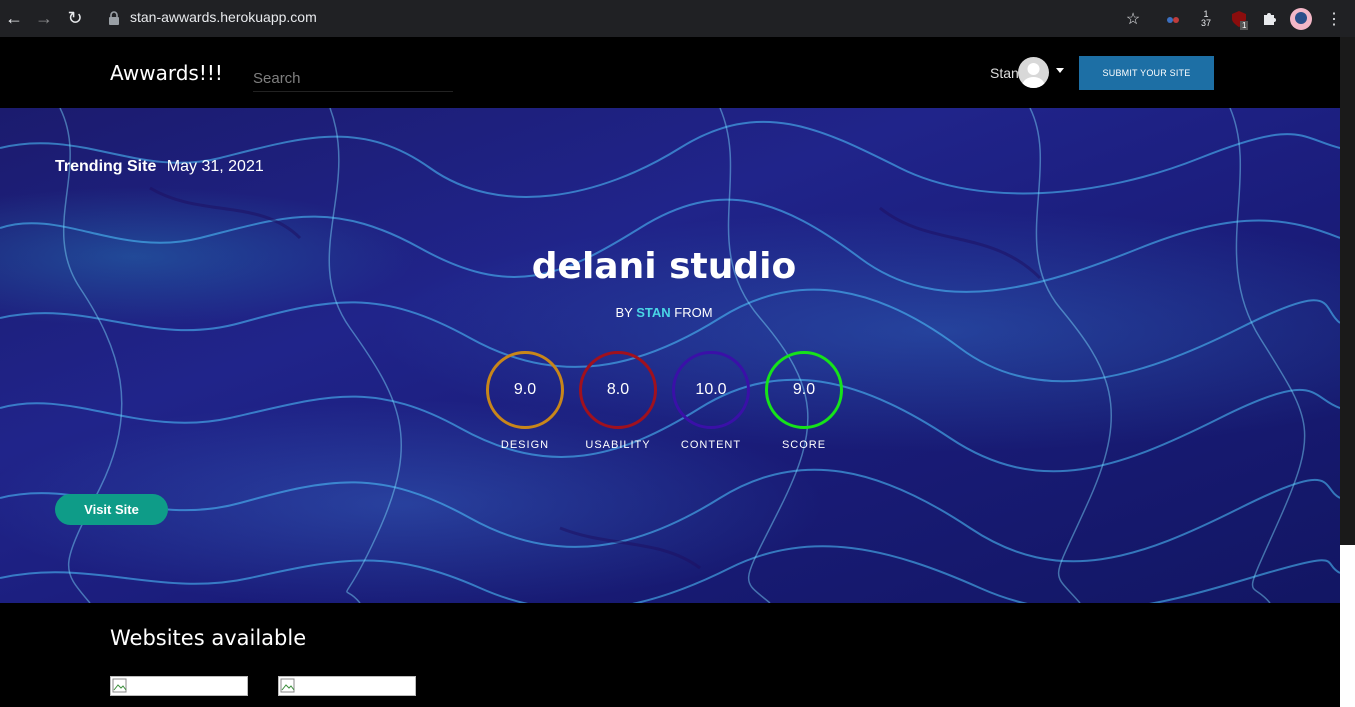  What do you see at coordinates (1060, 70) in the screenshot?
I see `chevron-down-icon` at bounding box center [1060, 70].